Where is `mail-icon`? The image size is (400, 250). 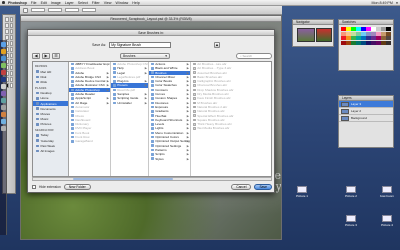 mail-icon is located at coordinates (3, 51).